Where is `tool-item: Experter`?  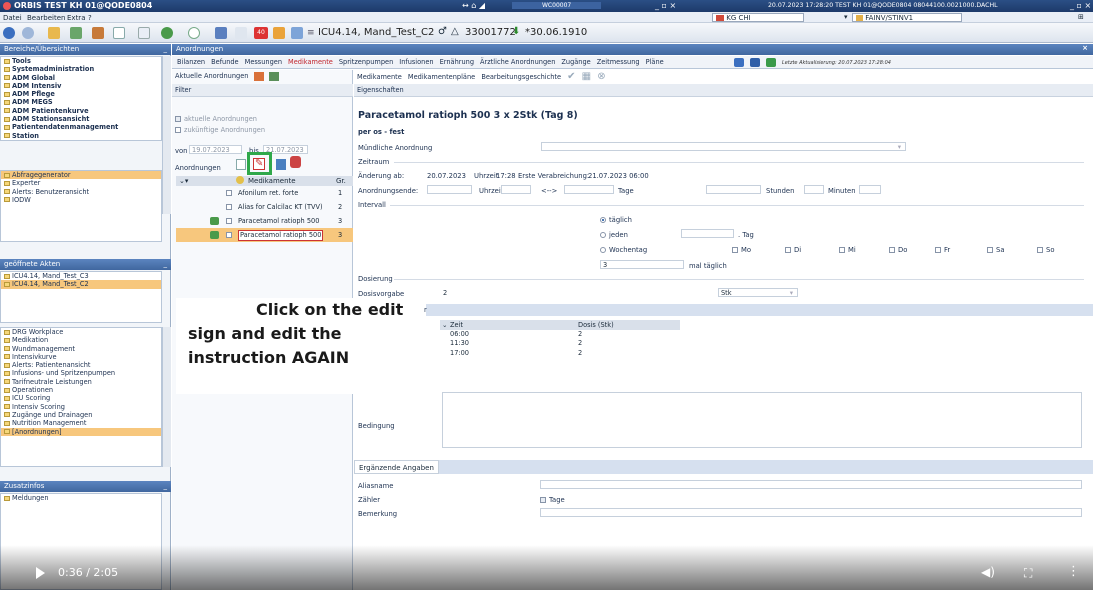
tool-item: Experter is located at coordinates (81, 183).